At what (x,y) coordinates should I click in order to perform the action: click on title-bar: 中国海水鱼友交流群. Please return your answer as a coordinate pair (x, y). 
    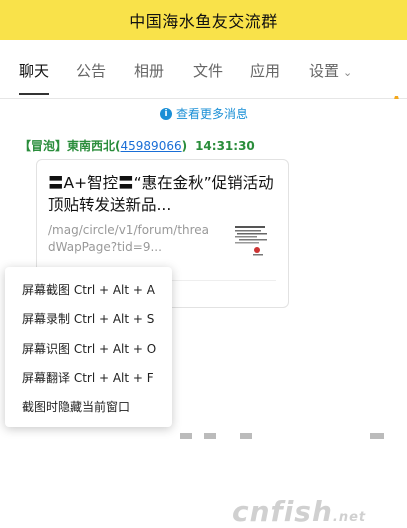
    Looking at the image, I should click on (203, 20).